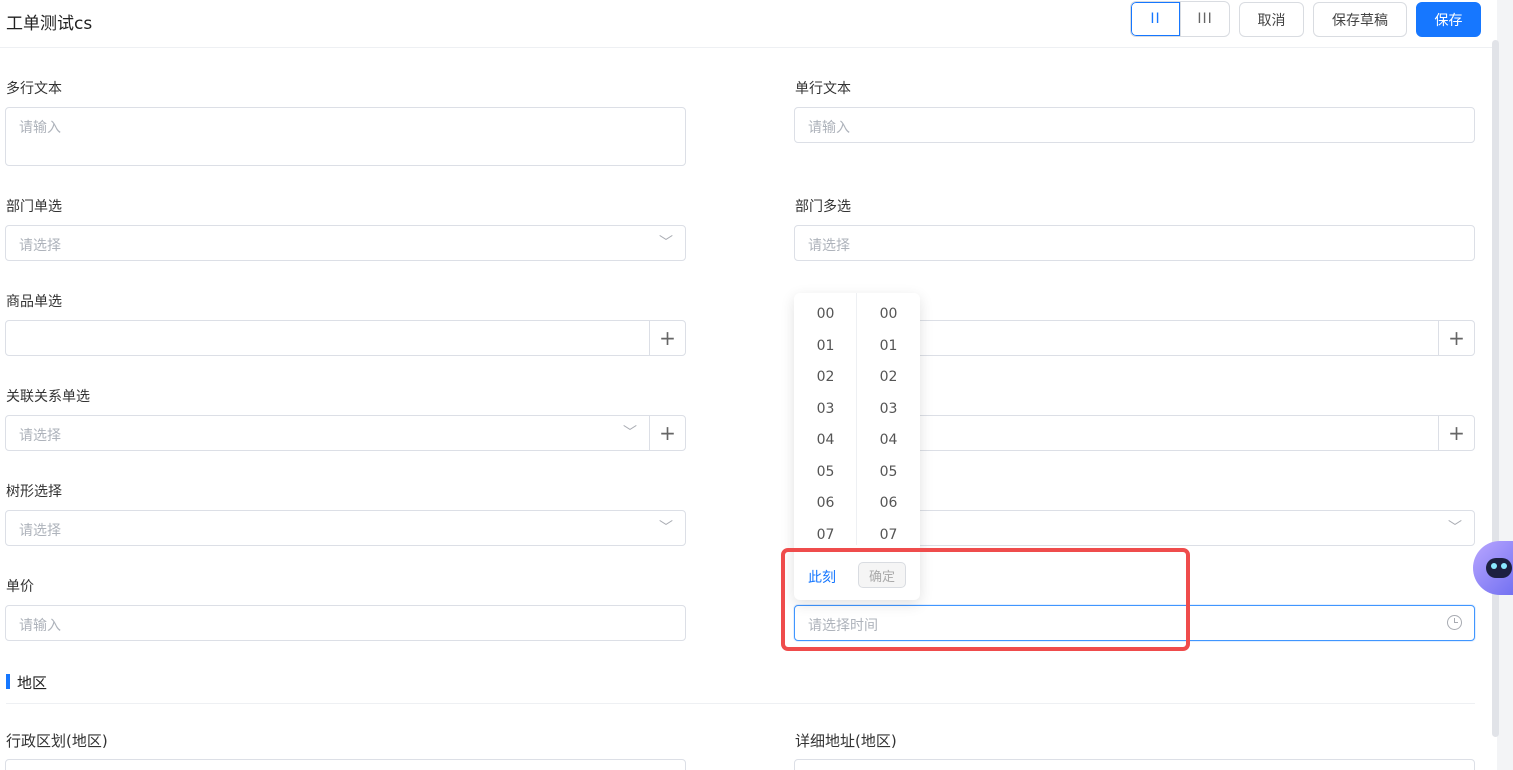 Image resolution: width=1513 pixels, height=770 pixels. What do you see at coordinates (40, 436) in the screenshot?
I see `relation-single-placeholder: 请选择` at bounding box center [40, 436].